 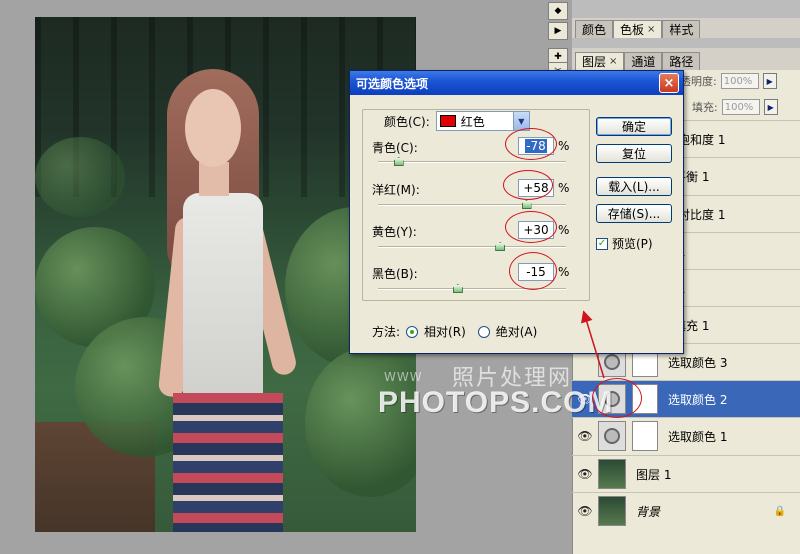 What do you see at coordinates (536, 272) in the screenshot?
I see `black-value-input: -15` at bounding box center [536, 272].